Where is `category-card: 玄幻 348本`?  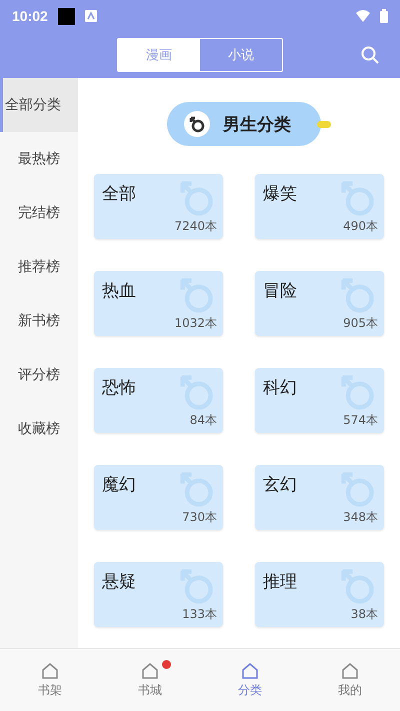 category-card: 玄幻 348本 is located at coordinates (319, 497).